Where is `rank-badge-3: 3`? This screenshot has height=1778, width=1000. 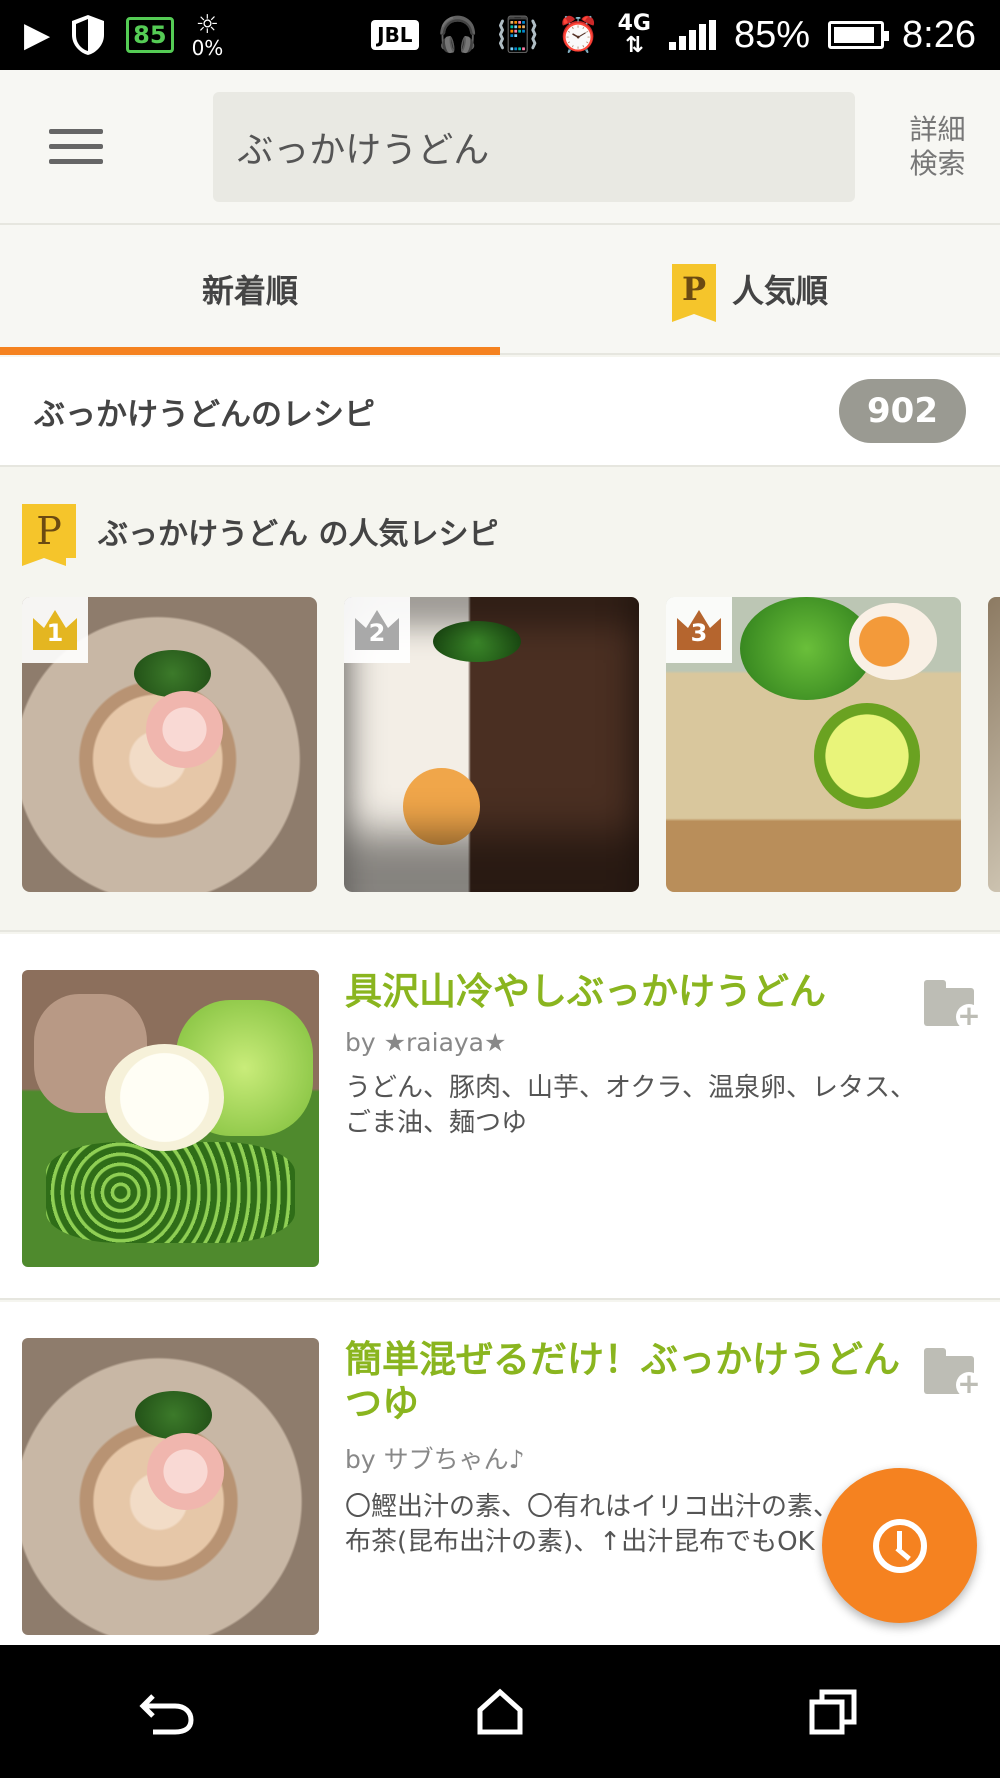 rank-badge-3: 3 is located at coordinates (699, 630).